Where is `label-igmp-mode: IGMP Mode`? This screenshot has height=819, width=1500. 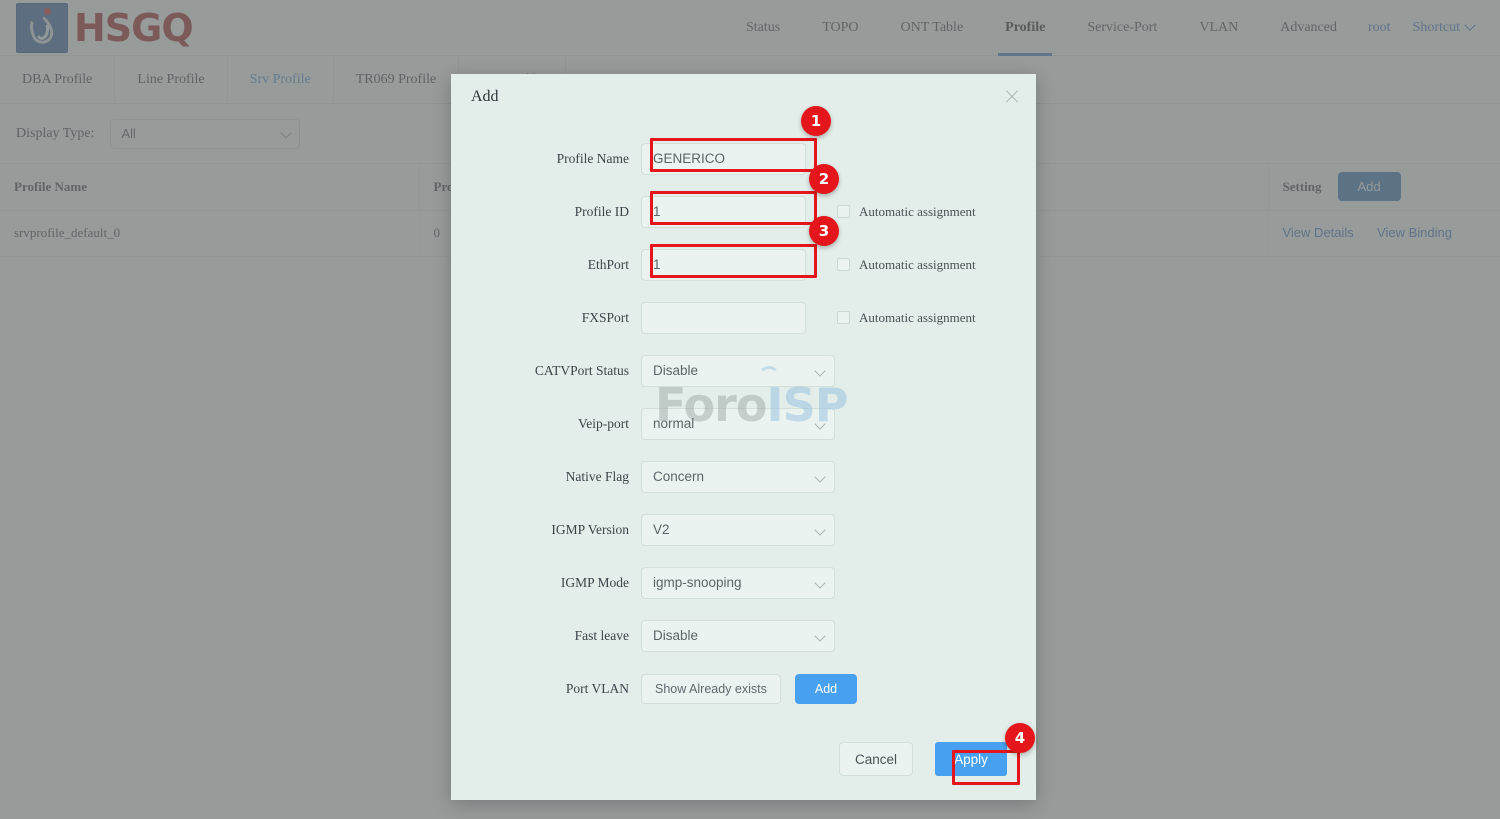 label-igmp-mode: IGMP Mode is located at coordinates (594, 582).